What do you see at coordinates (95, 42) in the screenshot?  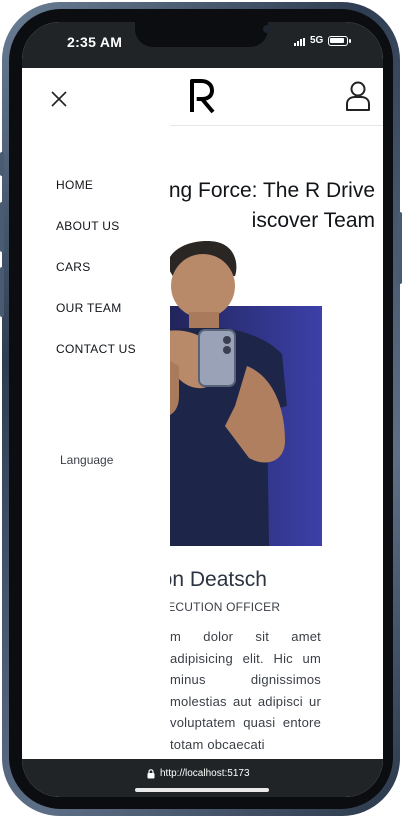 I see `status-time: 2:35 AM` at bounding box center [95, 42].